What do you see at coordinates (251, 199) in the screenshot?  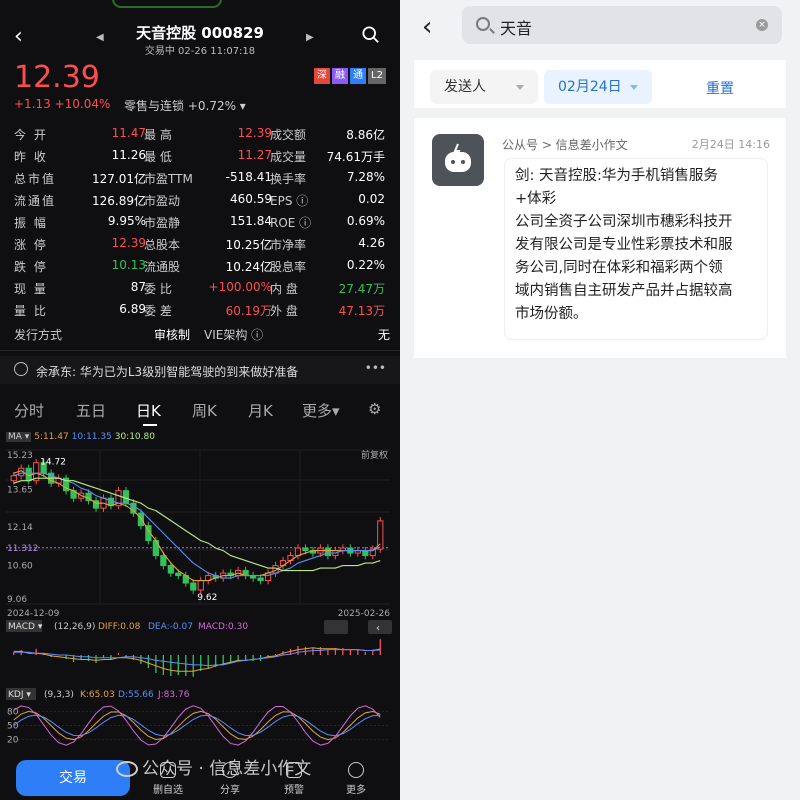 I see `quote-value: 460.59` at bounding box center [251, 199].